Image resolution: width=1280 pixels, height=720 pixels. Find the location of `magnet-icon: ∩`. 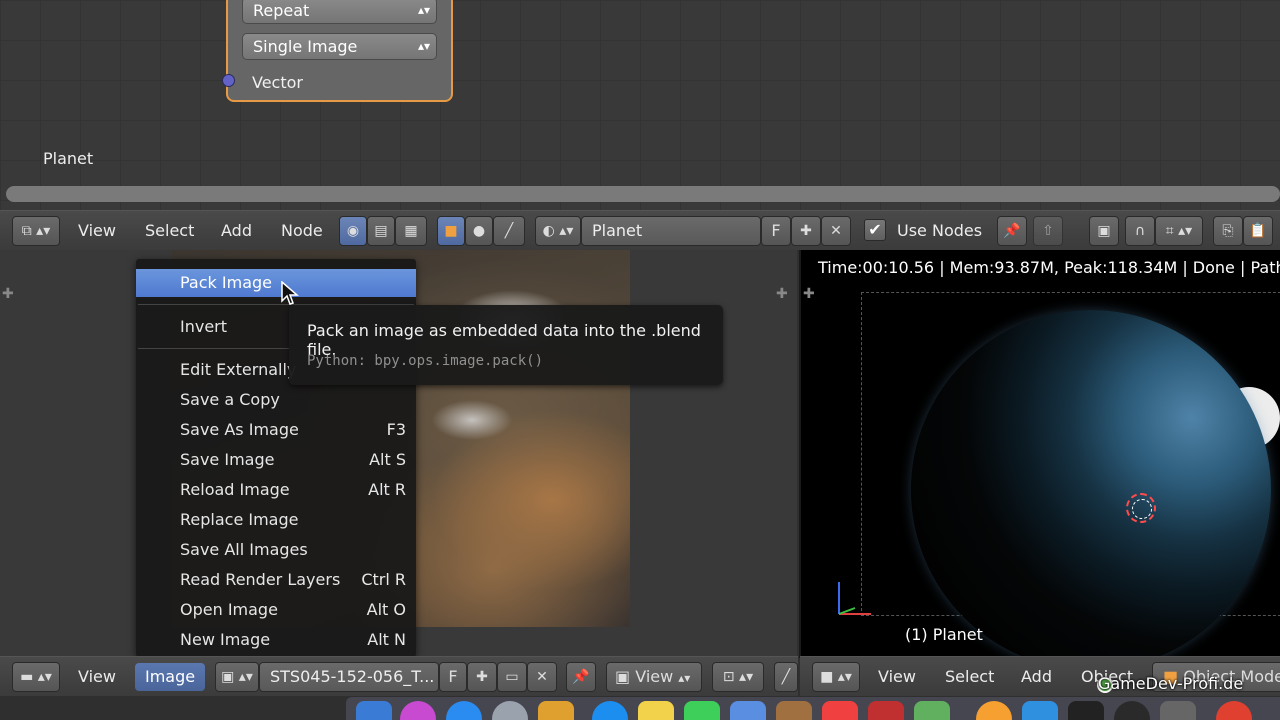

magnet-icon: ∩ is located at coordinates (1140, 231).